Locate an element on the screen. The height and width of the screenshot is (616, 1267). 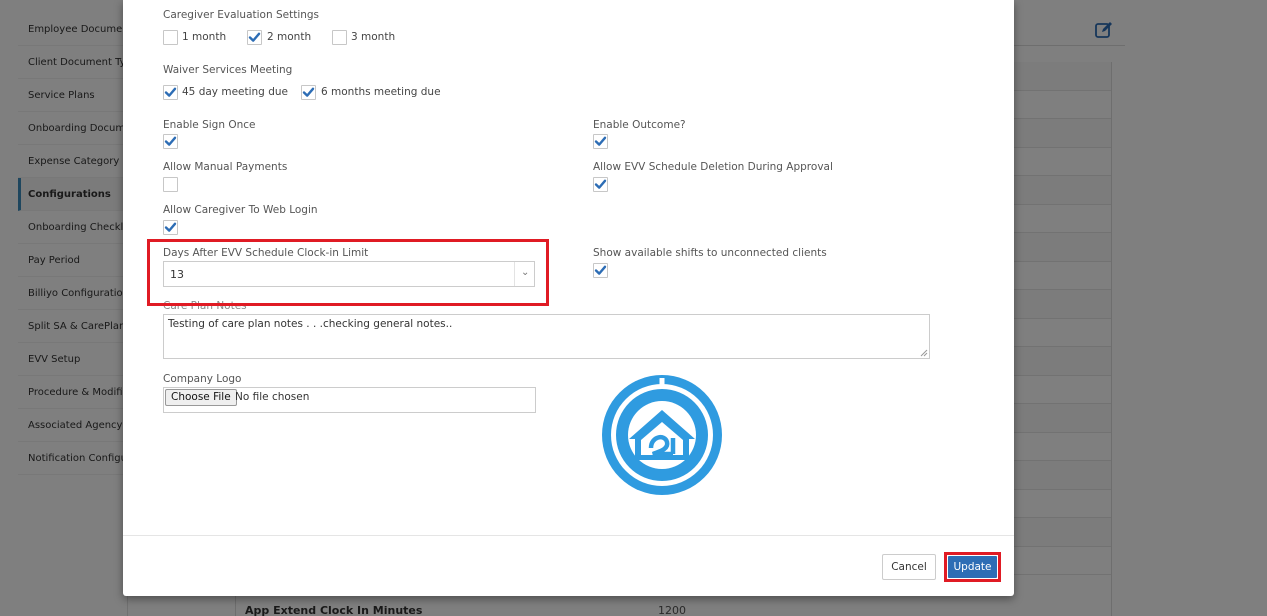
enable-outcome-label: Enable Outcome? is located at coordinates (639, 125).